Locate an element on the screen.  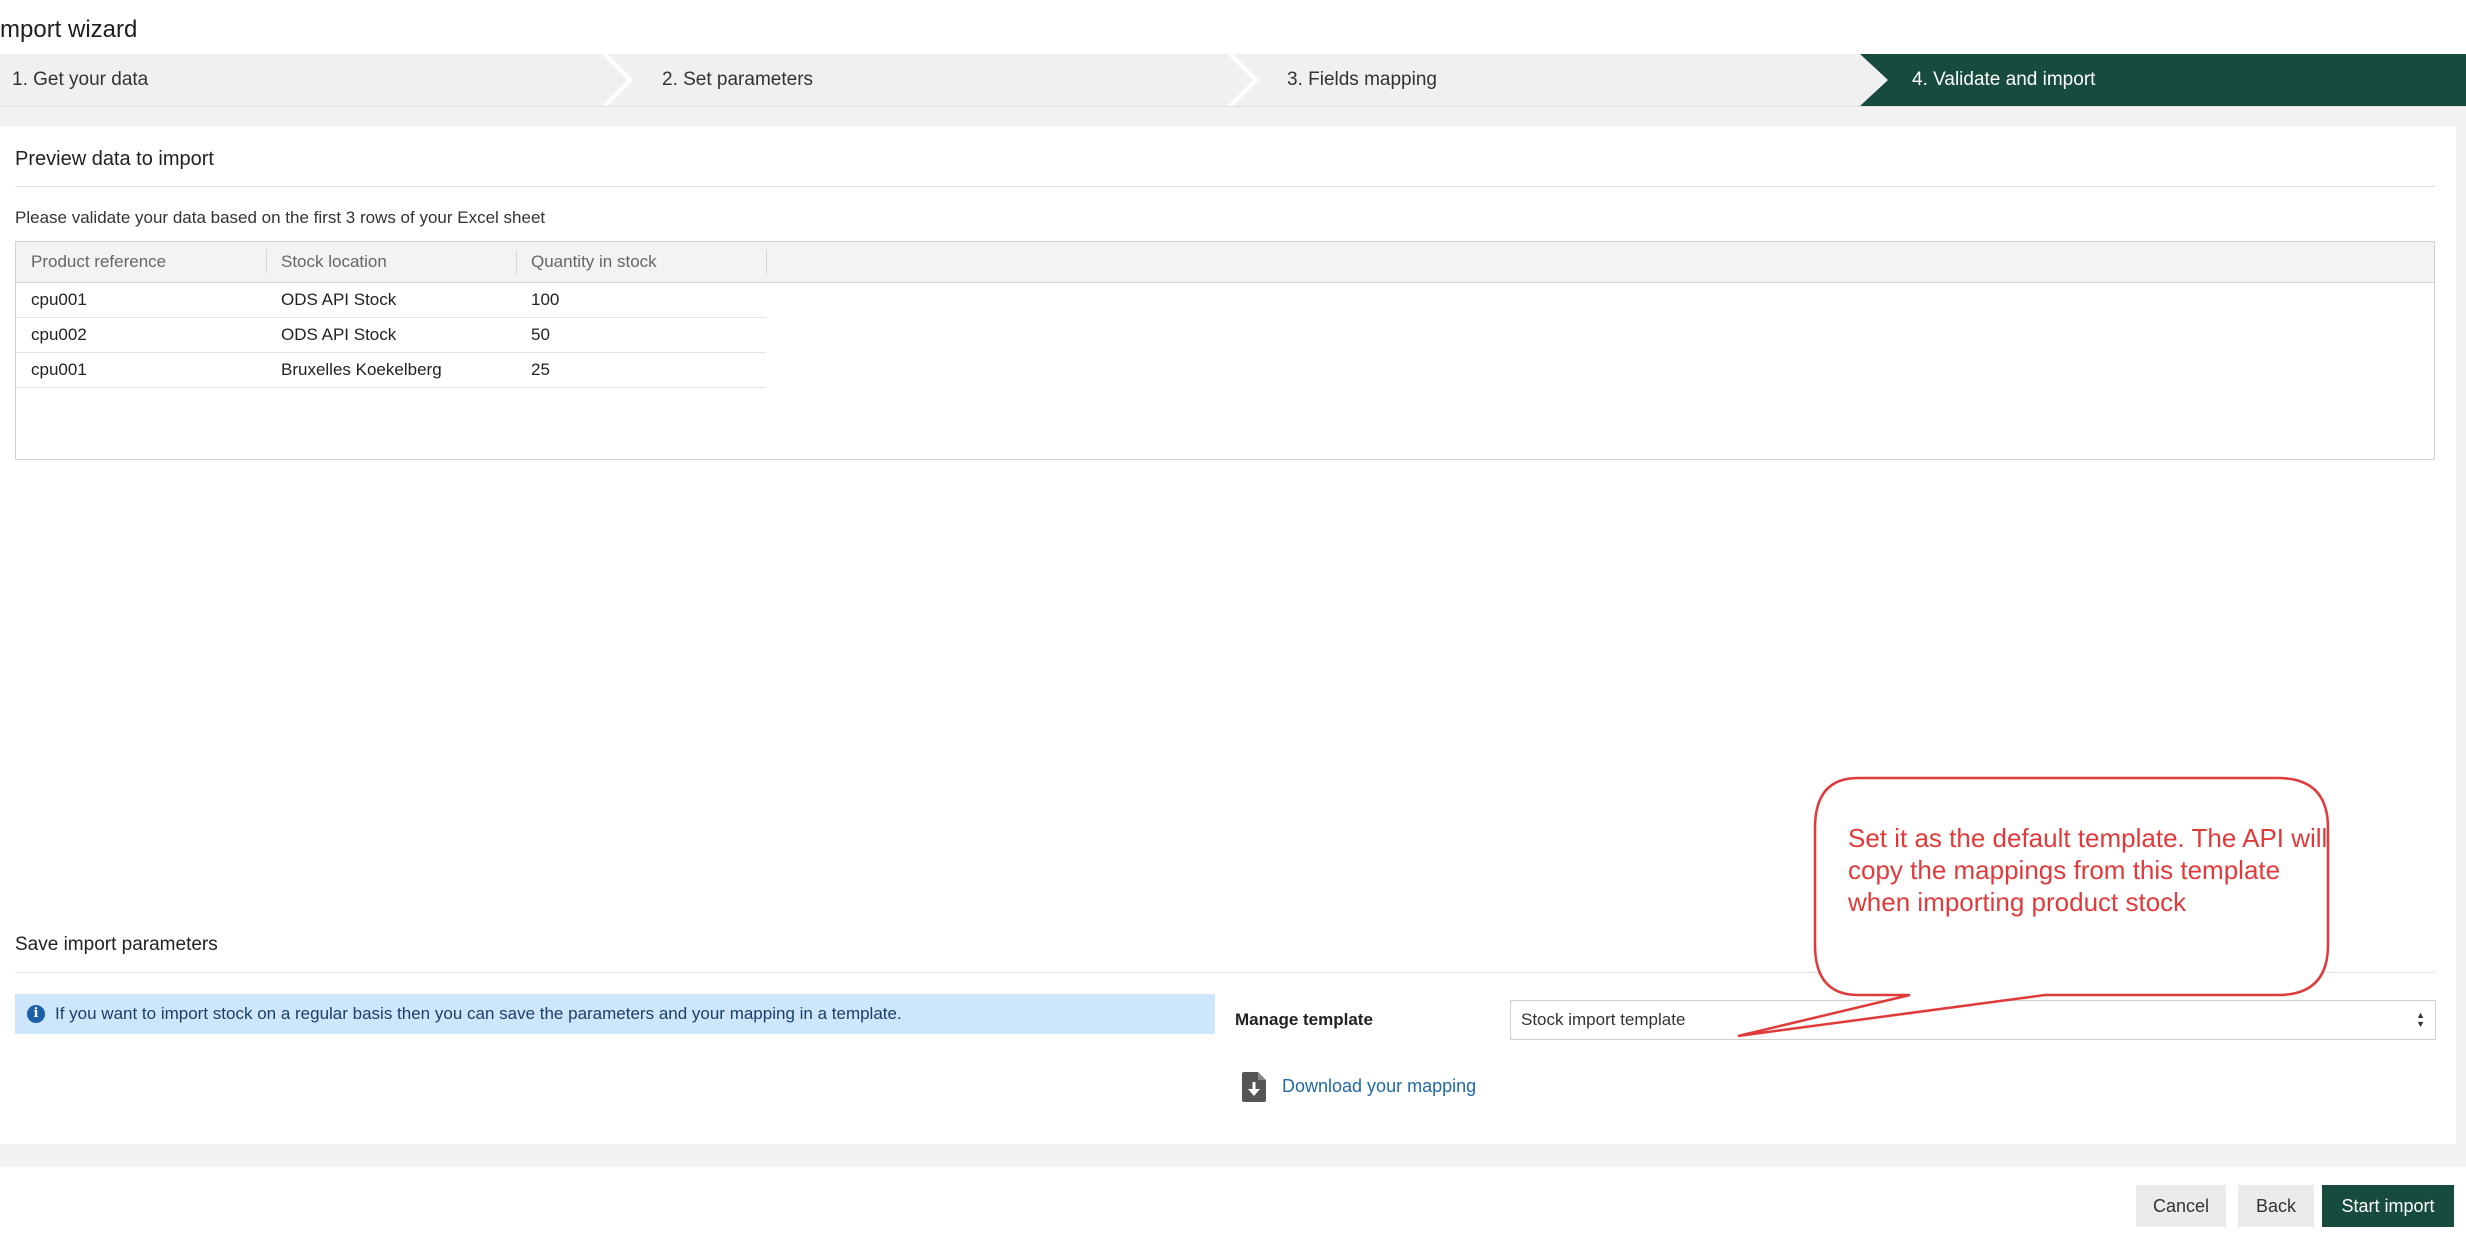
table-row: cpu001 ODS API Stock 100 is located at coordinates (391, 300).